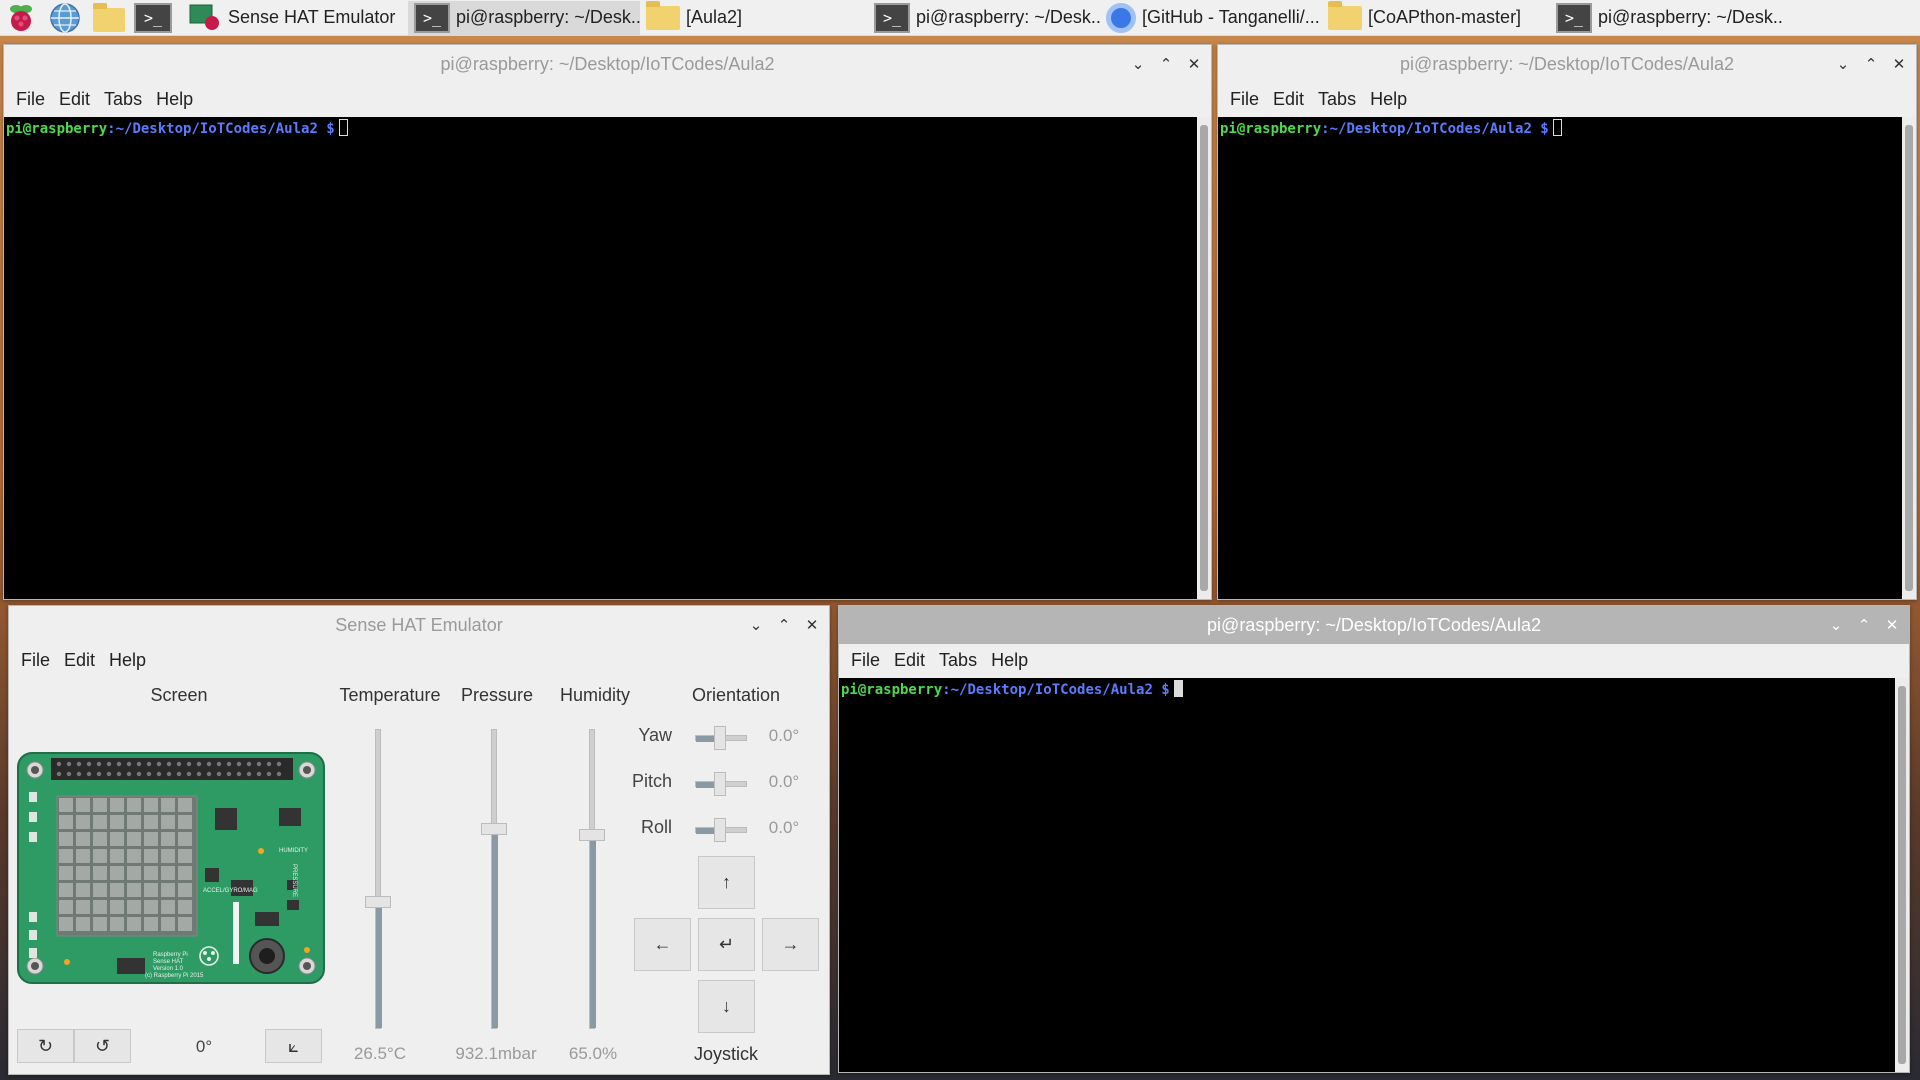  What do you see at coordinates (754, 17) in the screenshot?
I see `taskbar-task-folder-aula2: [Aula2]` at bounding box center [754, 17].